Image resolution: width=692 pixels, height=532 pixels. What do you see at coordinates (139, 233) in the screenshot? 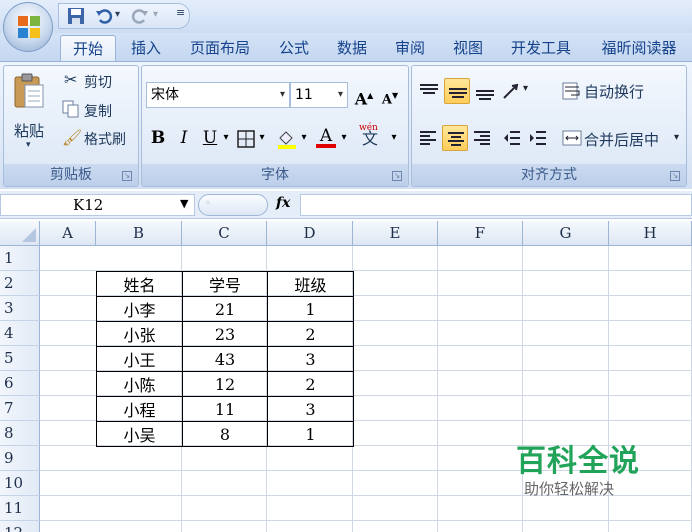
I see `column-header-b: B` at bounding box center [139, 233].